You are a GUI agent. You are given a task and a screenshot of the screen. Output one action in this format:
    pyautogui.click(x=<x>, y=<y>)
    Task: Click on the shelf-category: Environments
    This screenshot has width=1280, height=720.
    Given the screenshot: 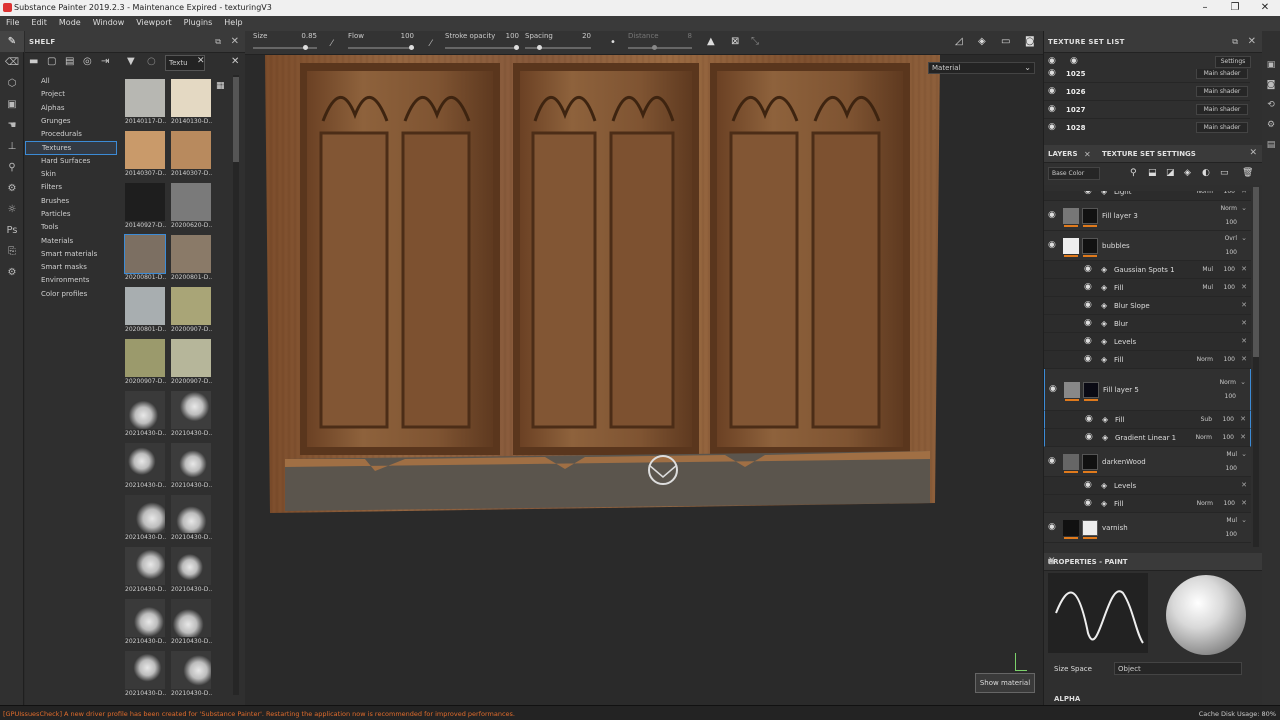 What is the action you would take?
    pyautogui.click(x=72, y=280)
    